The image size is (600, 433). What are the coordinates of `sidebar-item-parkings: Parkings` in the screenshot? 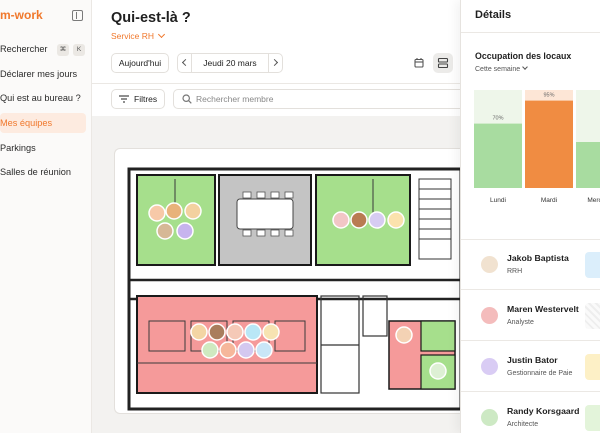 It's located at (43, 148).